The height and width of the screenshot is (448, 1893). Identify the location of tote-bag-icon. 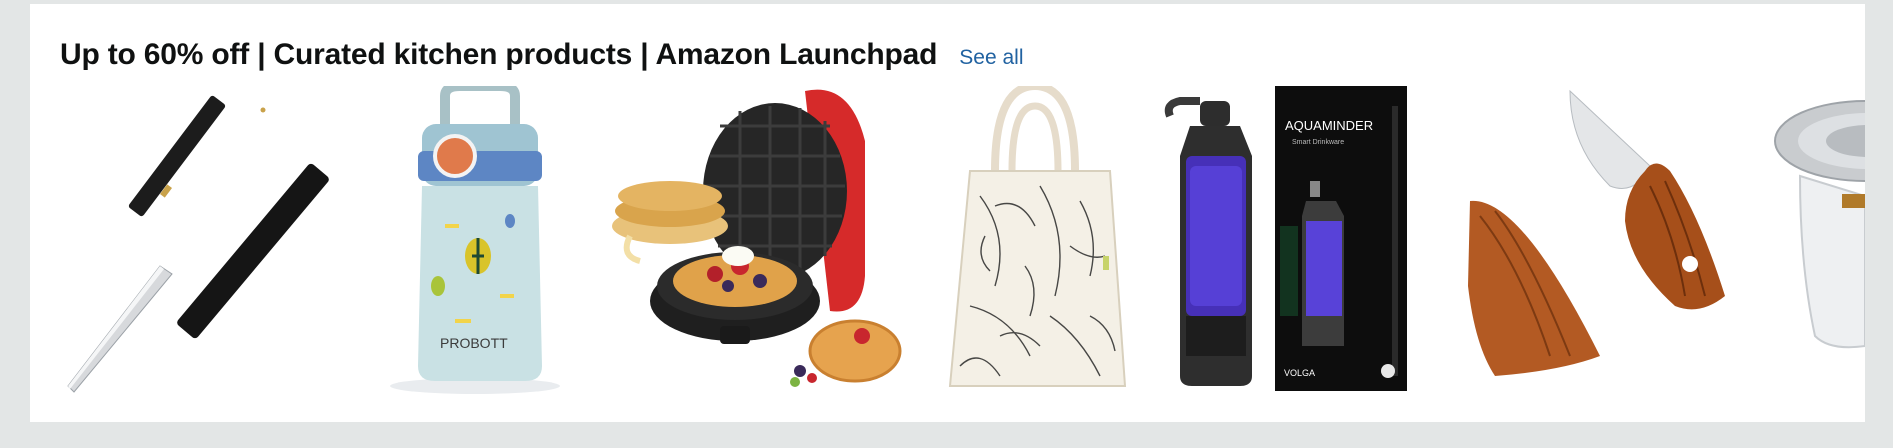
(1037, 236).